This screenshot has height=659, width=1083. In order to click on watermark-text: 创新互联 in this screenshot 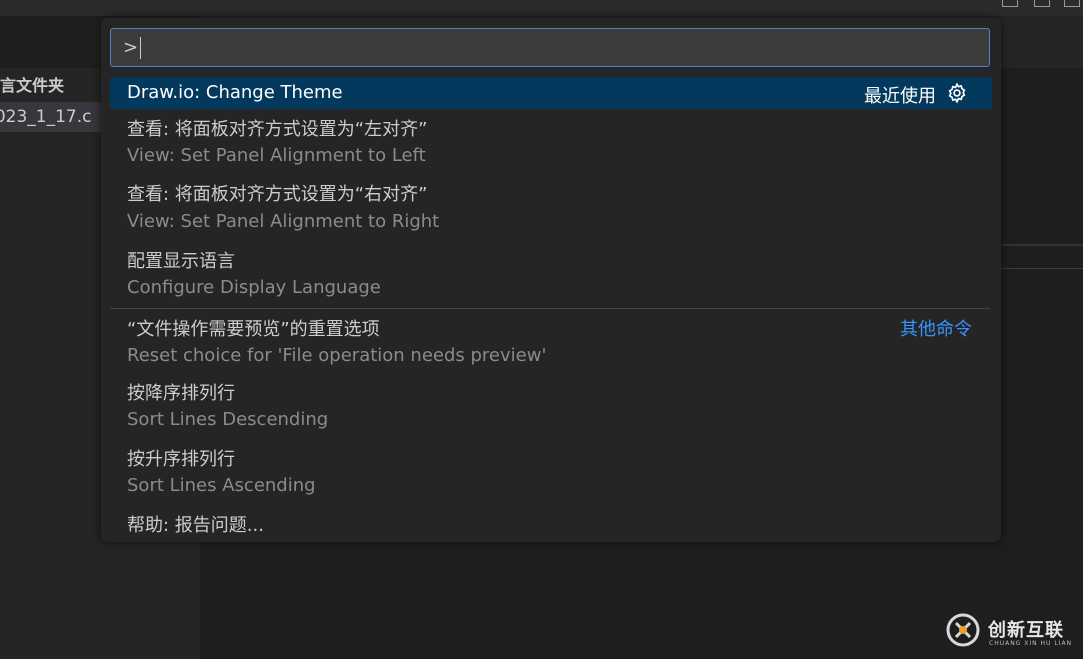, I will do `click(1026, 630)`.